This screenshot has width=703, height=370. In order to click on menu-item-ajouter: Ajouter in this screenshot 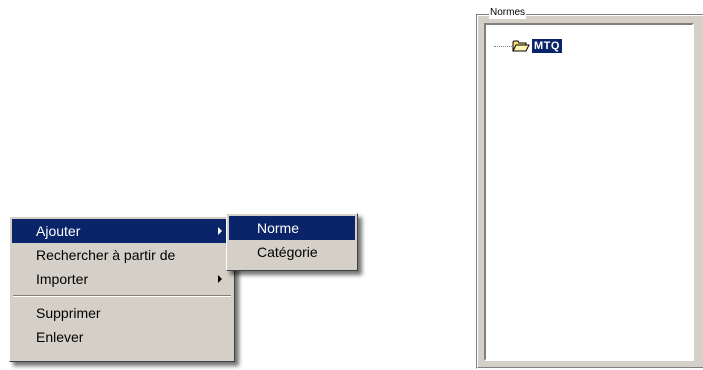, I will do `click(122, 231)`.